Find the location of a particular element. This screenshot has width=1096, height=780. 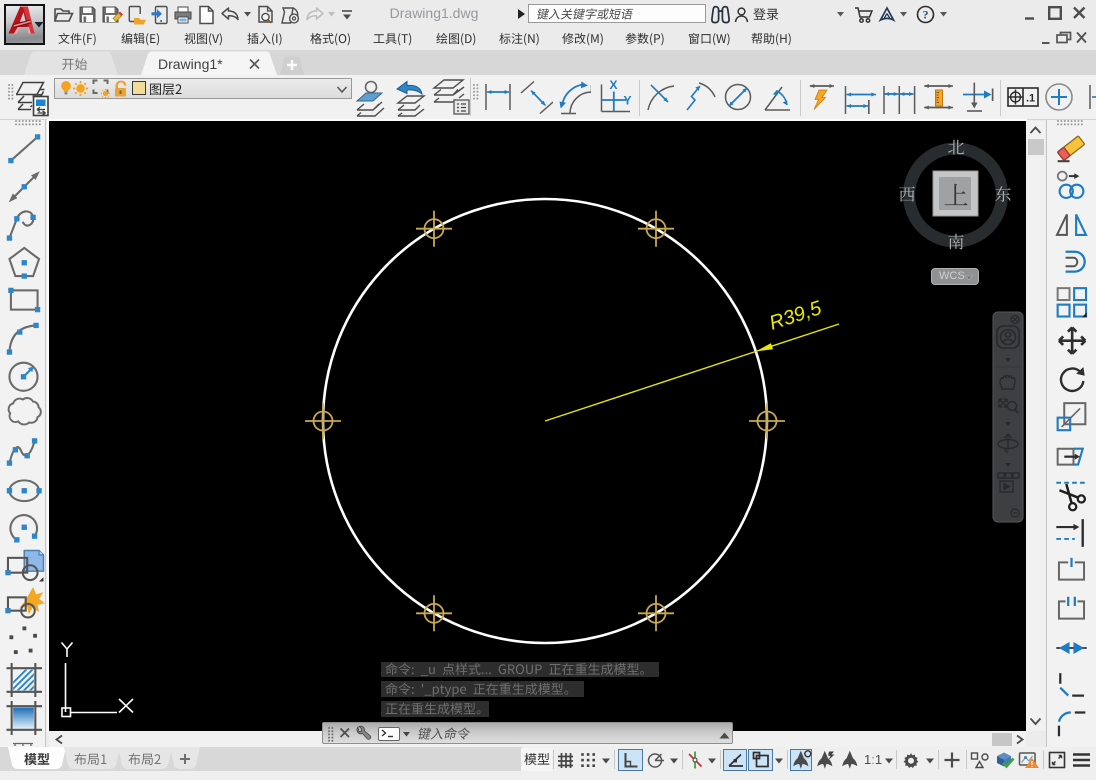

svg-text: R39,5 is located at coordinates (796, 316).